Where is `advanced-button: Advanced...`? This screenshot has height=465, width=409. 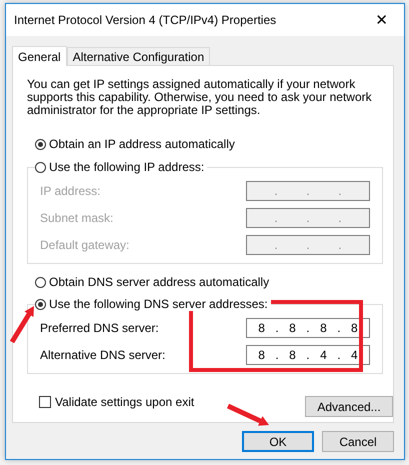 advanced-button: Advanced... is located at coordinates (349, 406).